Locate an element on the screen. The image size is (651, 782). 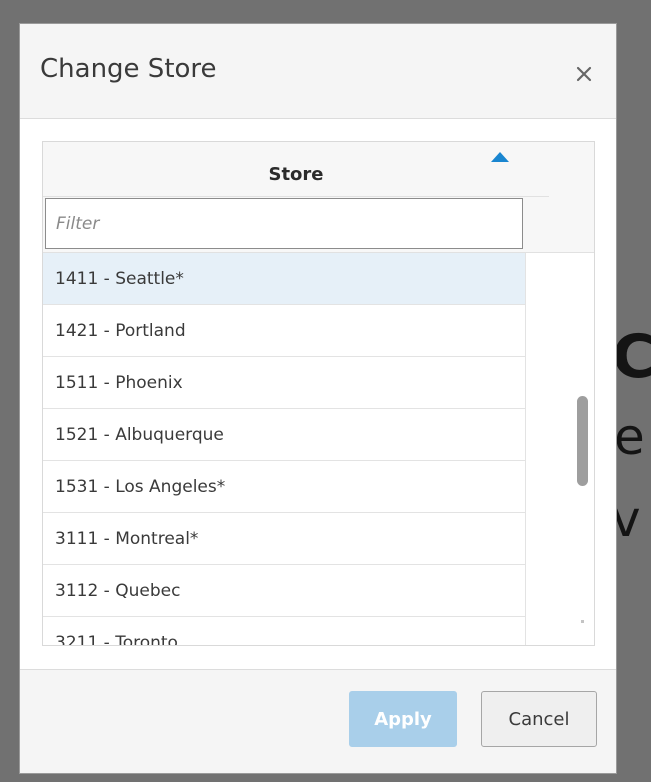
cancel-button: Cancel is located at coordinates (539, 719).